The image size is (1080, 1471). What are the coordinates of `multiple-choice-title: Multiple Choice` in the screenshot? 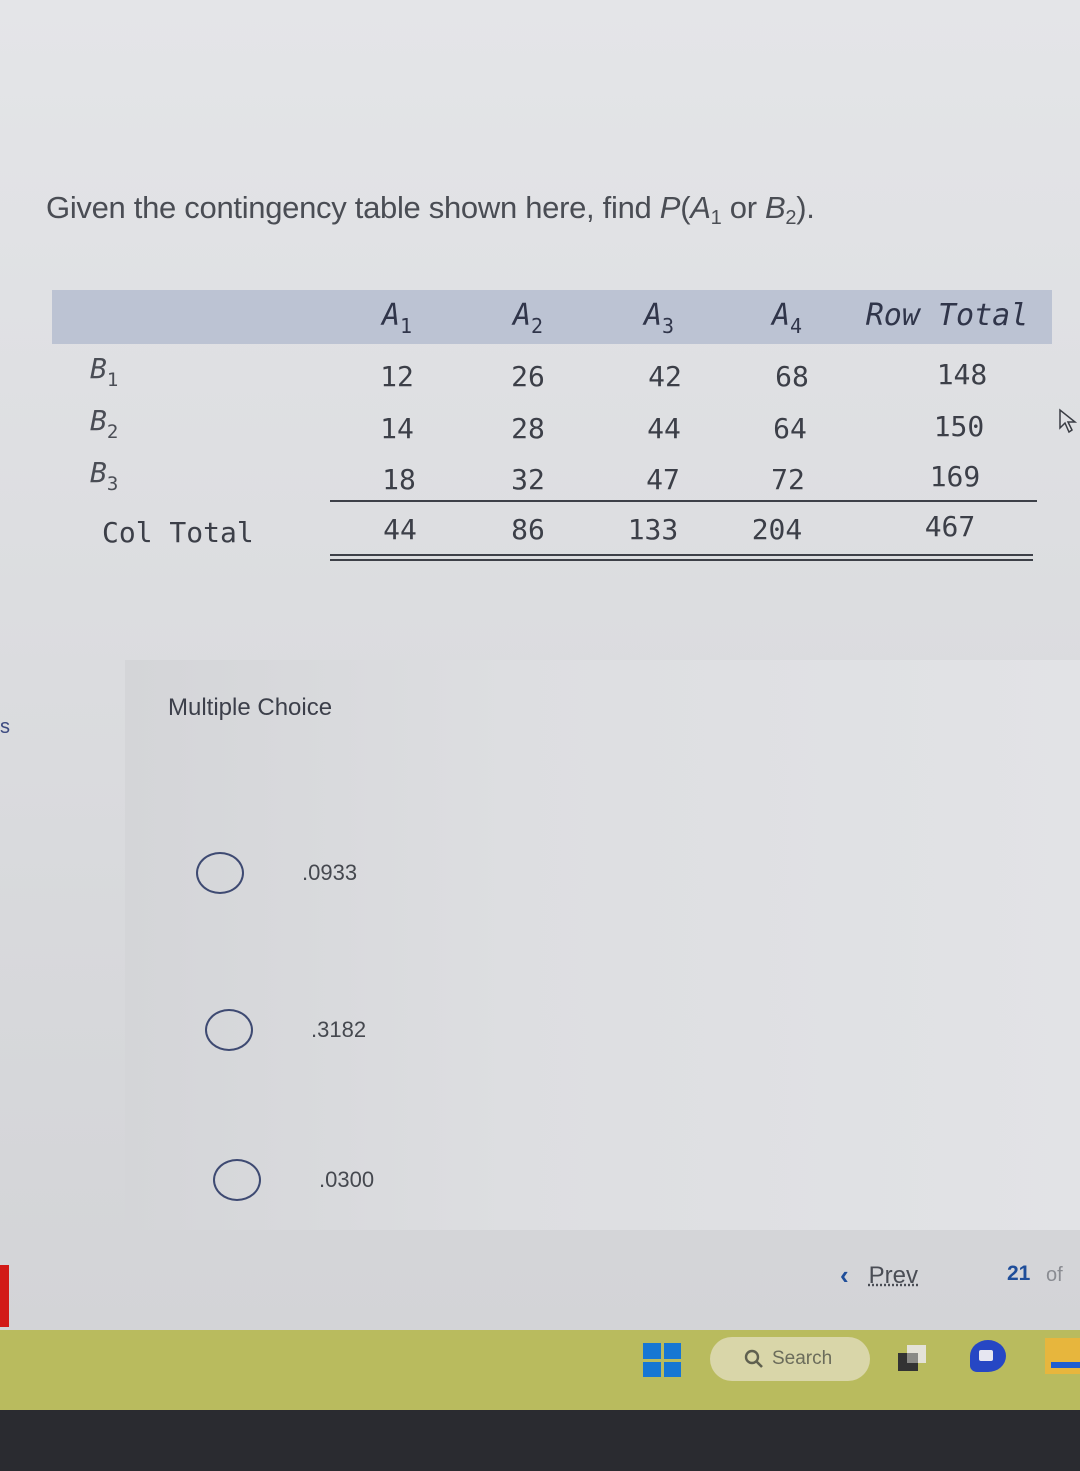 It's located at (250, 707).